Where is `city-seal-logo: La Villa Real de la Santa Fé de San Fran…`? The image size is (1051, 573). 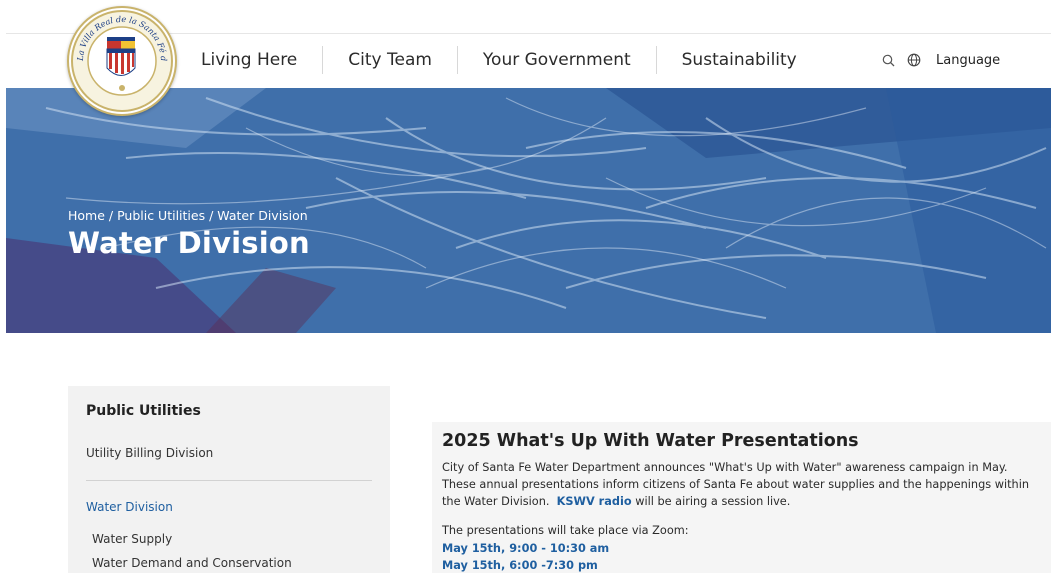
city-seal-logo: La Villa Real de la Santa Fé de San Fran… is located at coordinates (121, 58).